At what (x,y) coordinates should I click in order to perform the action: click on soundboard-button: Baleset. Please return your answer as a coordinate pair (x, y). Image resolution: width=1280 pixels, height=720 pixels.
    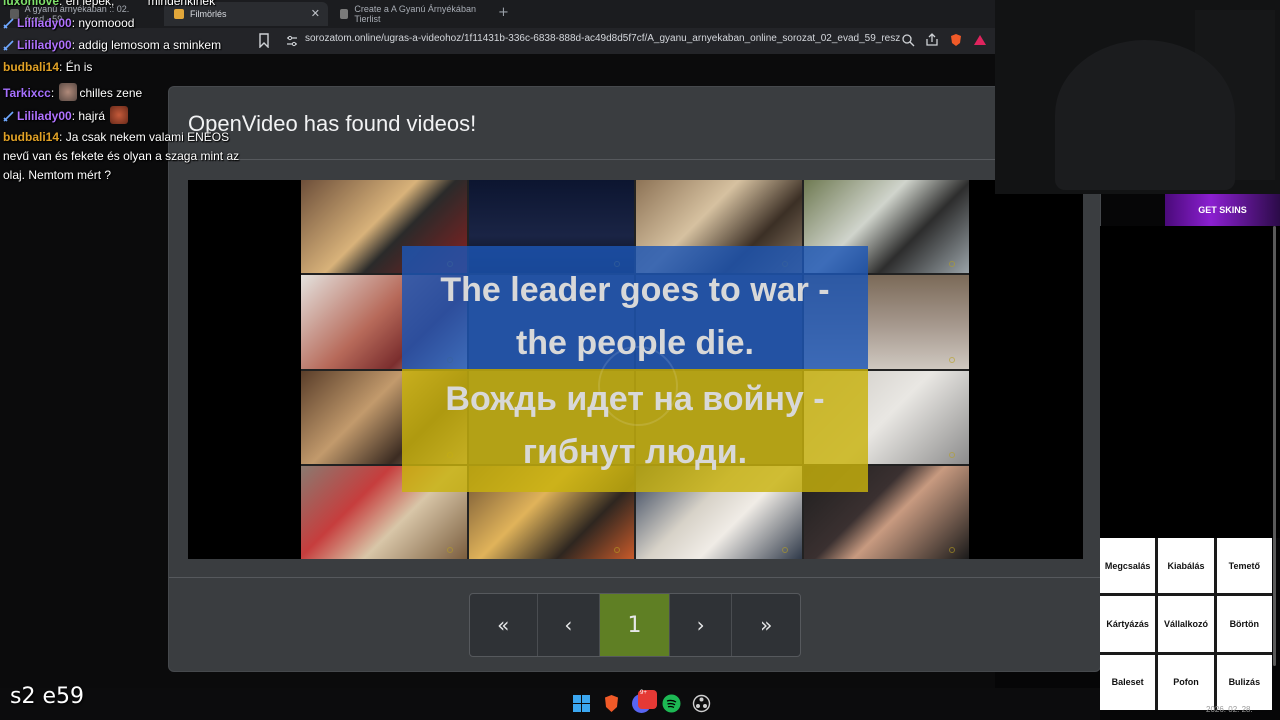
    Looking at the image, I should click on (1128, 682).